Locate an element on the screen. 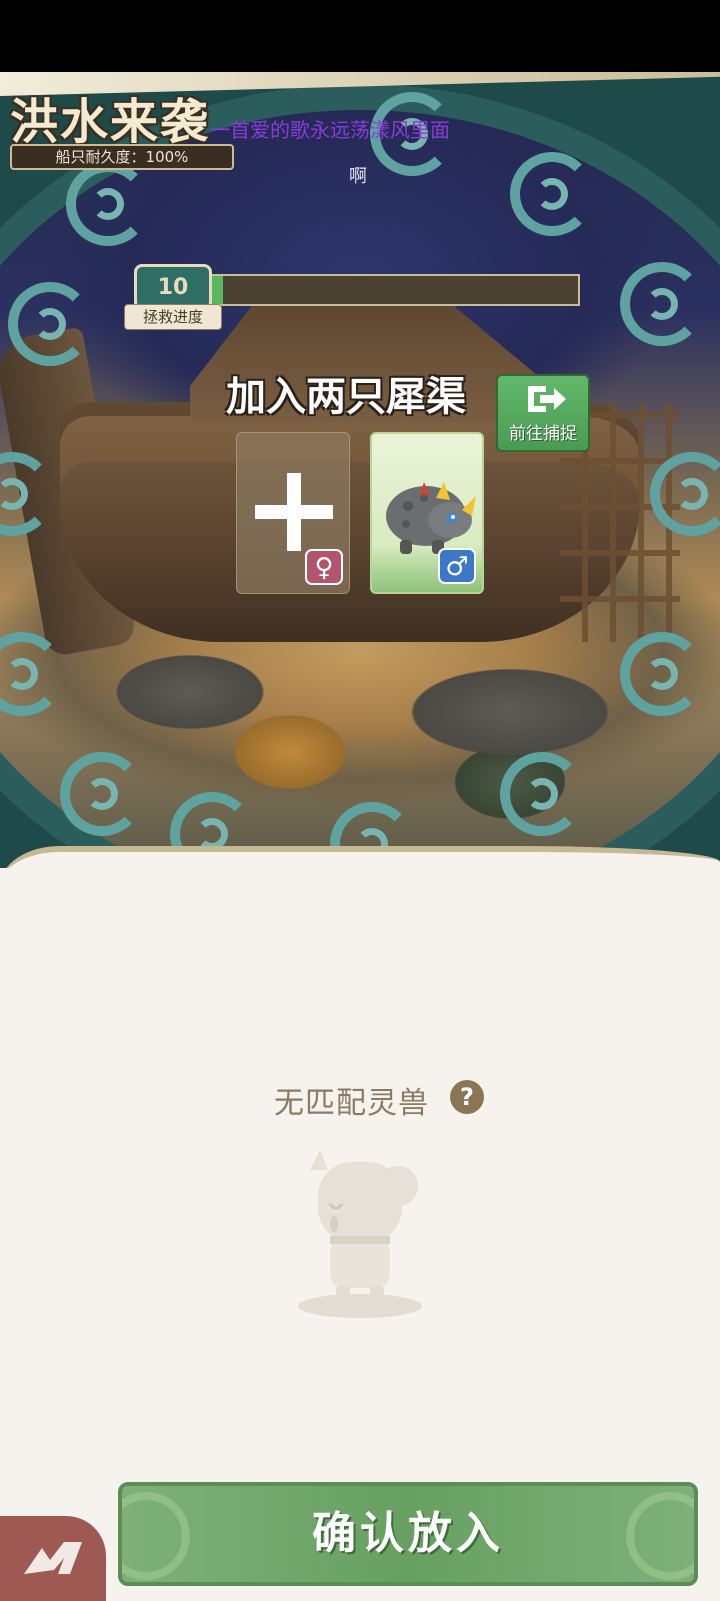 The image size is (720, 1601). confirm-place-button: 确认放入 is located at coordinates (408, 1534).